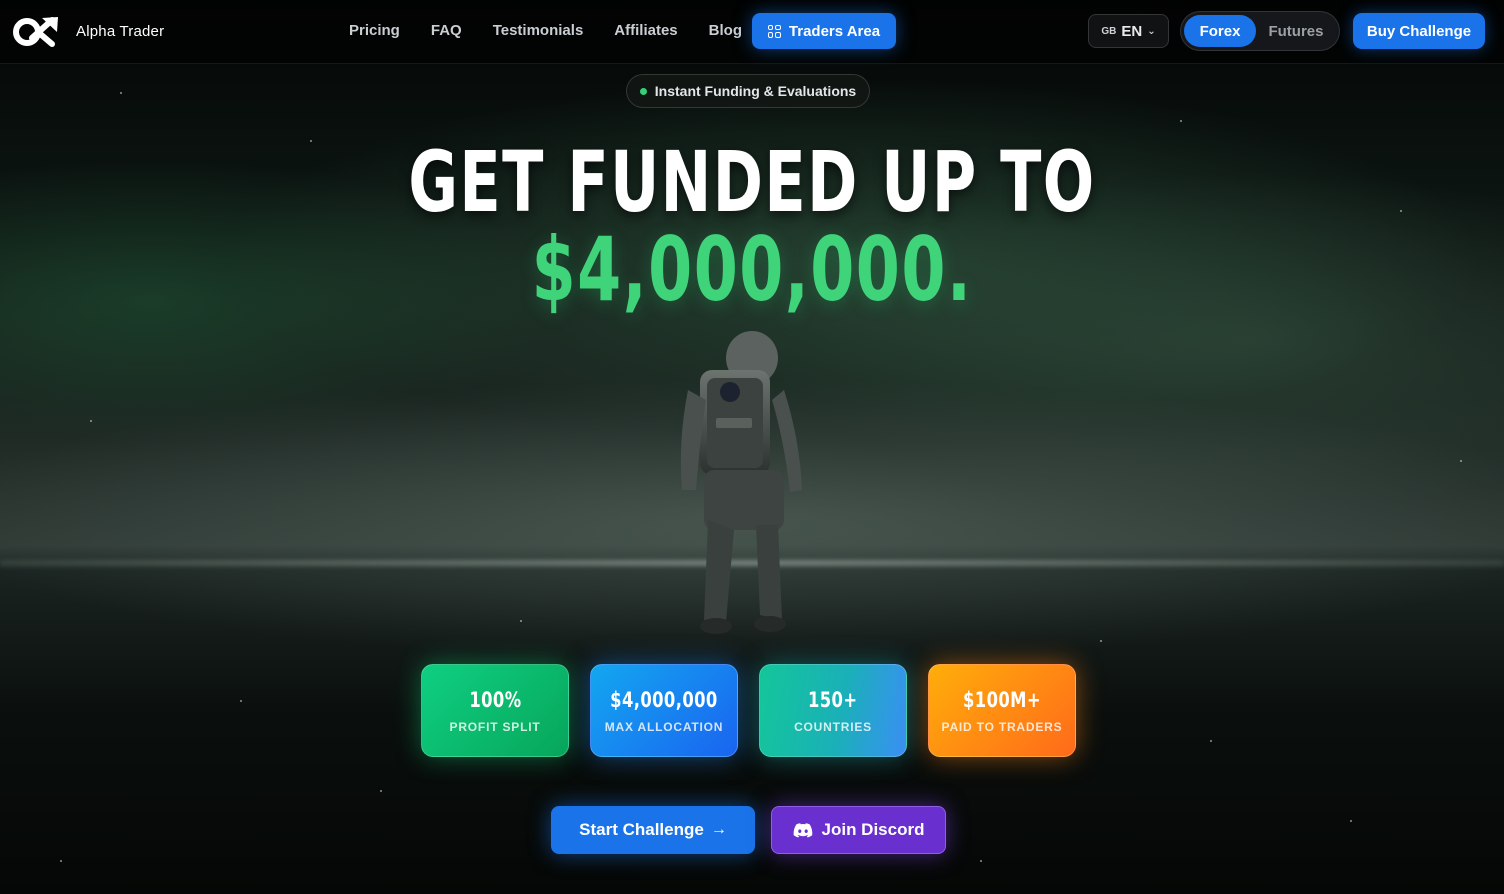 This screenshot has width=1504, height=894. What do you see at coordinates (495, 699) in the screenshot?
I see `stat-value: 100%` at bounding box center [495, 699].